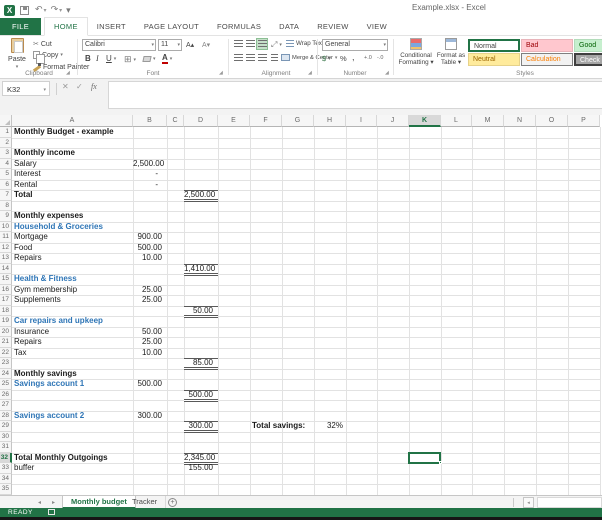 This screenshot has width=602, height=520. Describe the element at coordinates (72, 374) in the screenshot. I see `cell-A24: Monthly savings` at that location.